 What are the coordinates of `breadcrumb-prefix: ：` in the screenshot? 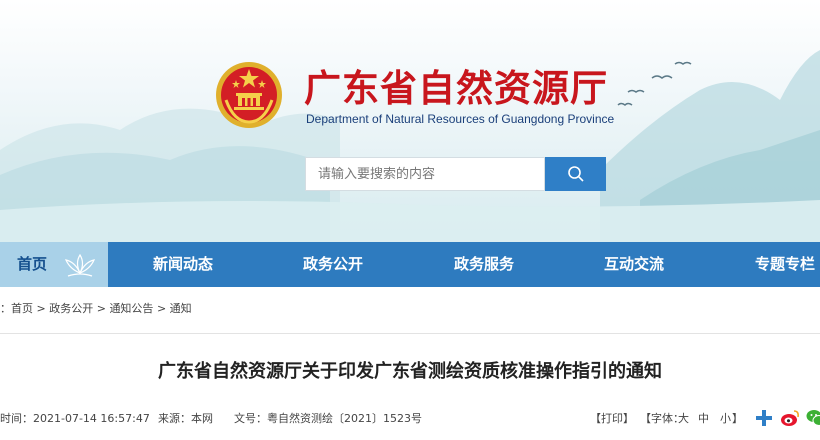 It's located at (5, 308).